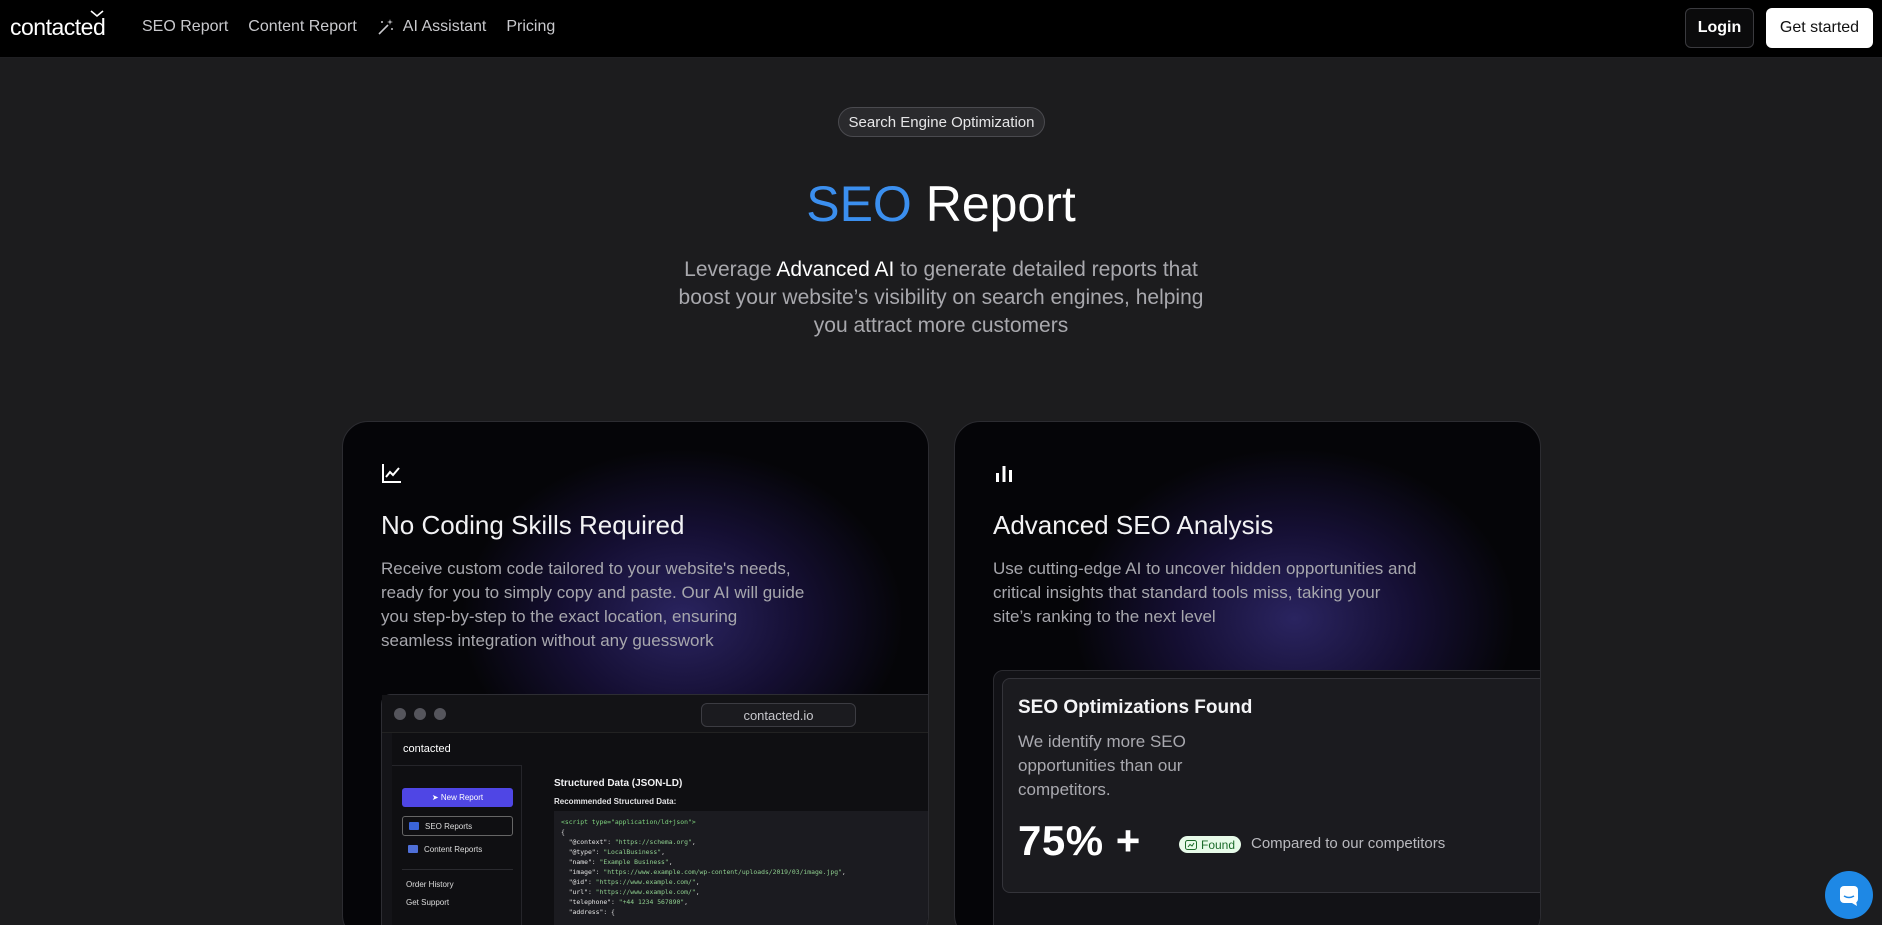 Image resolution: width=1882 pixels, height=925 pixels. What do you see at coordinates (1218, 844) in the screenshot?
I see `badge-label: Found` at bounding box center [1218, 844].